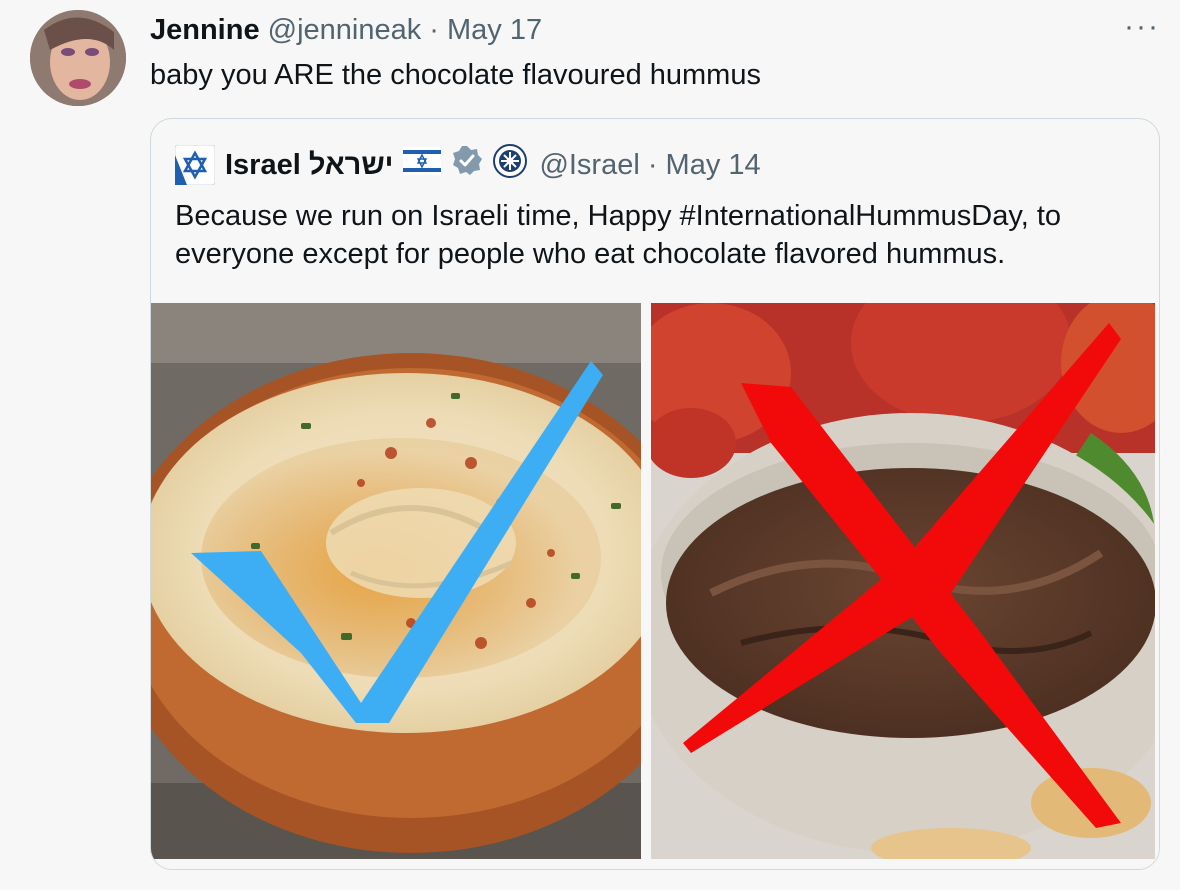 The width and height of the screenshot is (1180, 890). I want to click on avatar, so click(78, 58).